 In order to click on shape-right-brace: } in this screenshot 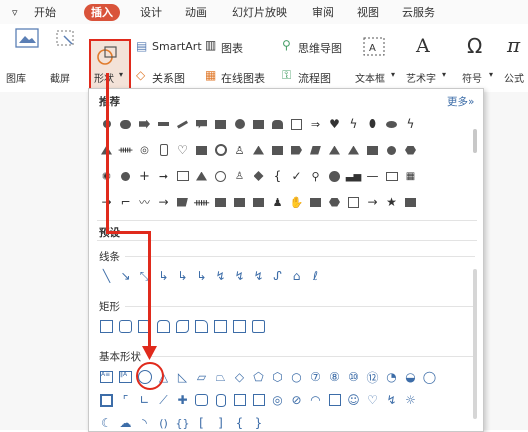, I will do `click(258, 423)`.